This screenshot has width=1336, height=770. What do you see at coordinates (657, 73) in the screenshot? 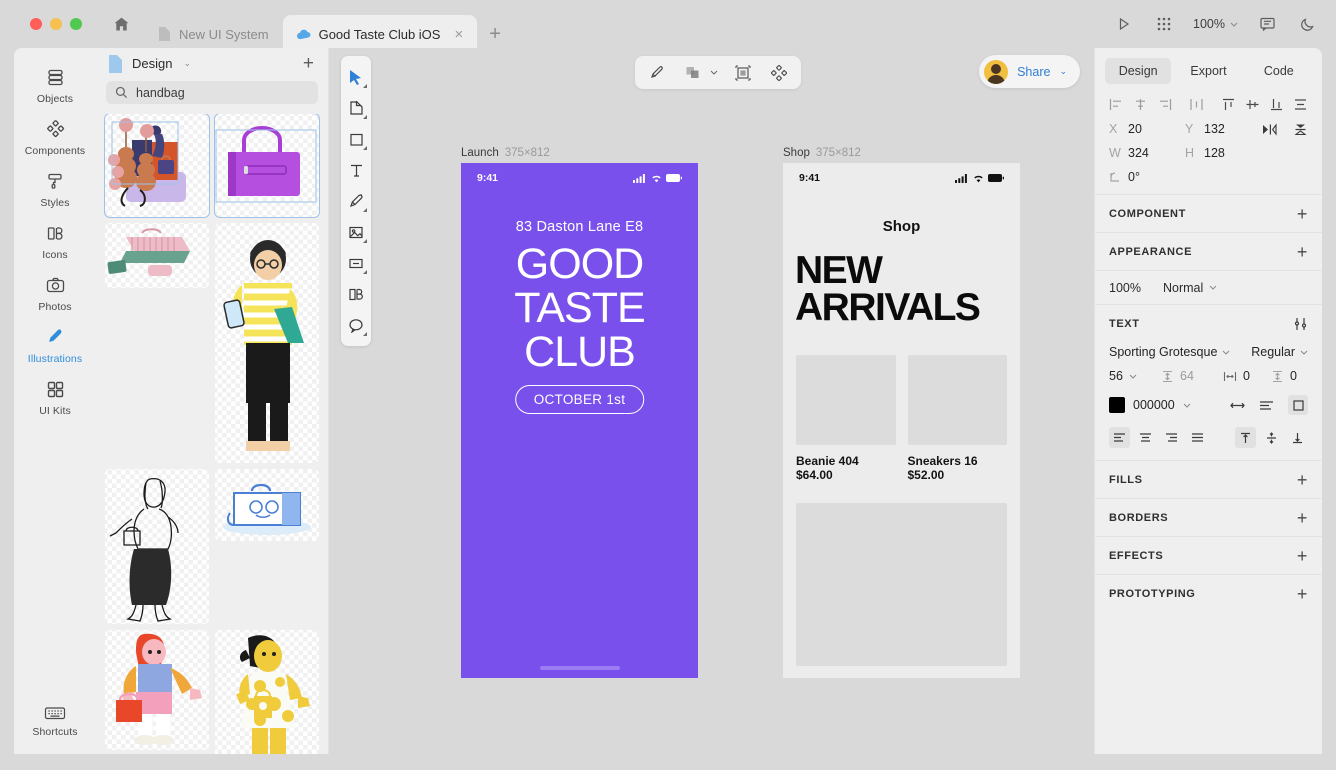
I see `pencil-icon` at bounding box center [657, 73].